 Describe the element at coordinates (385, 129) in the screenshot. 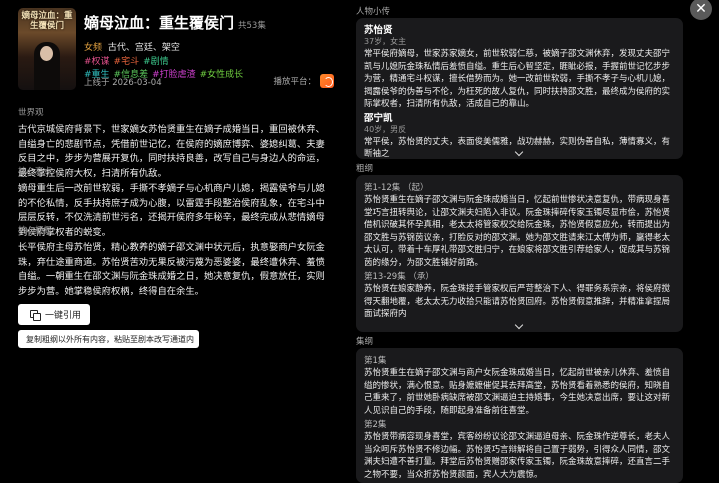

I see `character-meta: 40岁，男反` at that location.